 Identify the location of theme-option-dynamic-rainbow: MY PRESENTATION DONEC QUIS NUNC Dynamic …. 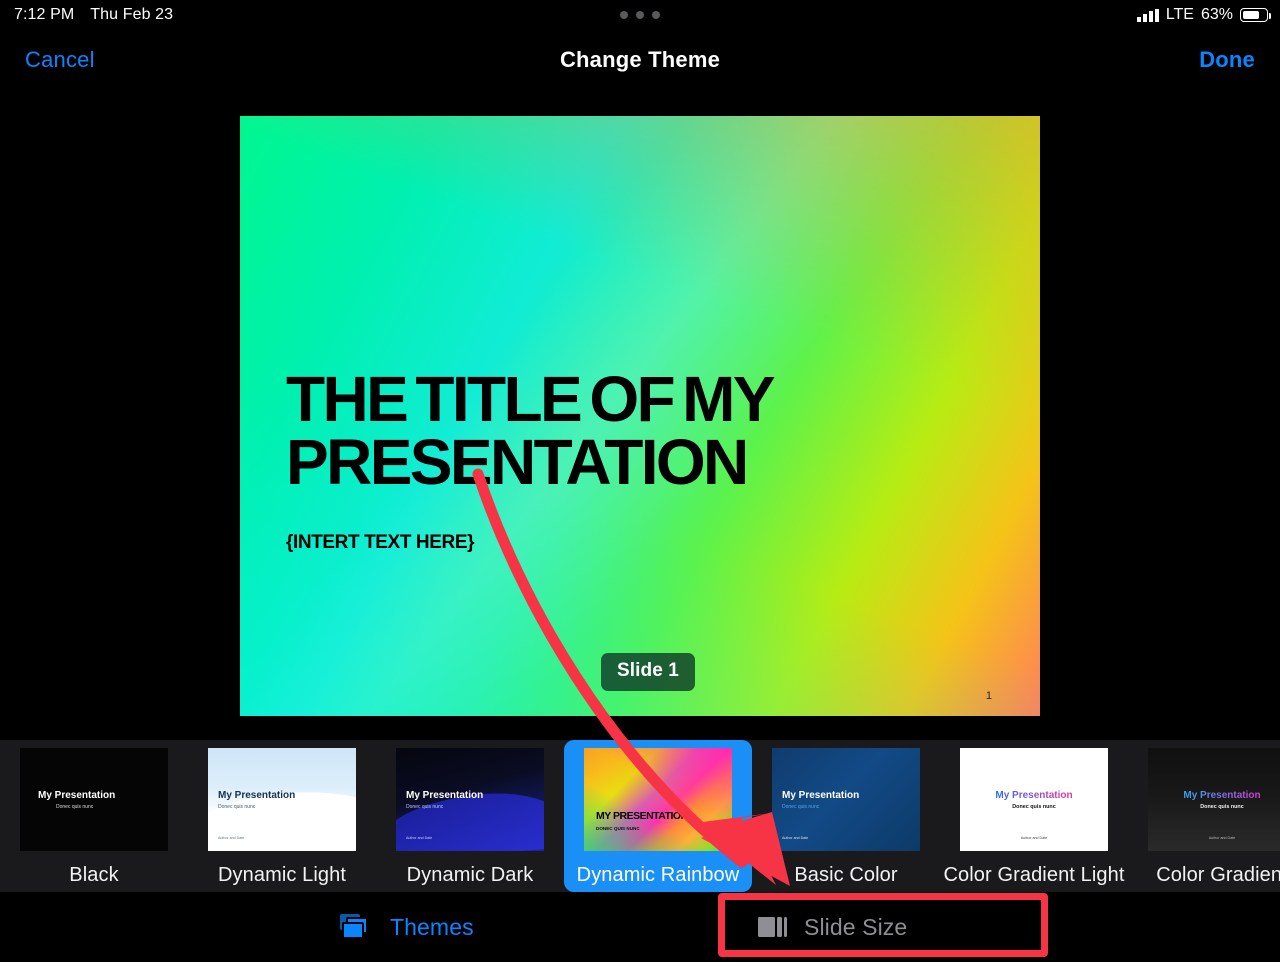
(658, 816).